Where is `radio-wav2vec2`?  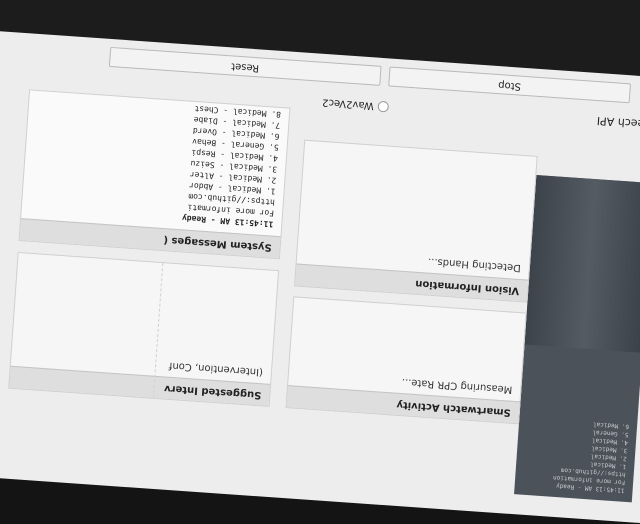
radio-wav2vec2 is located at coordinates (383, 106).